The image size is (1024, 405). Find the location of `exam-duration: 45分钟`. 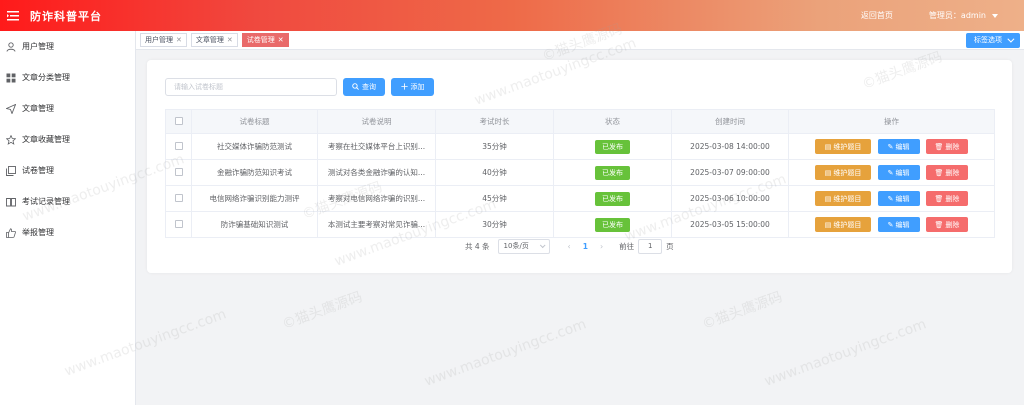

exam-duration: 45分钟 is located at coordinates (494, 198).